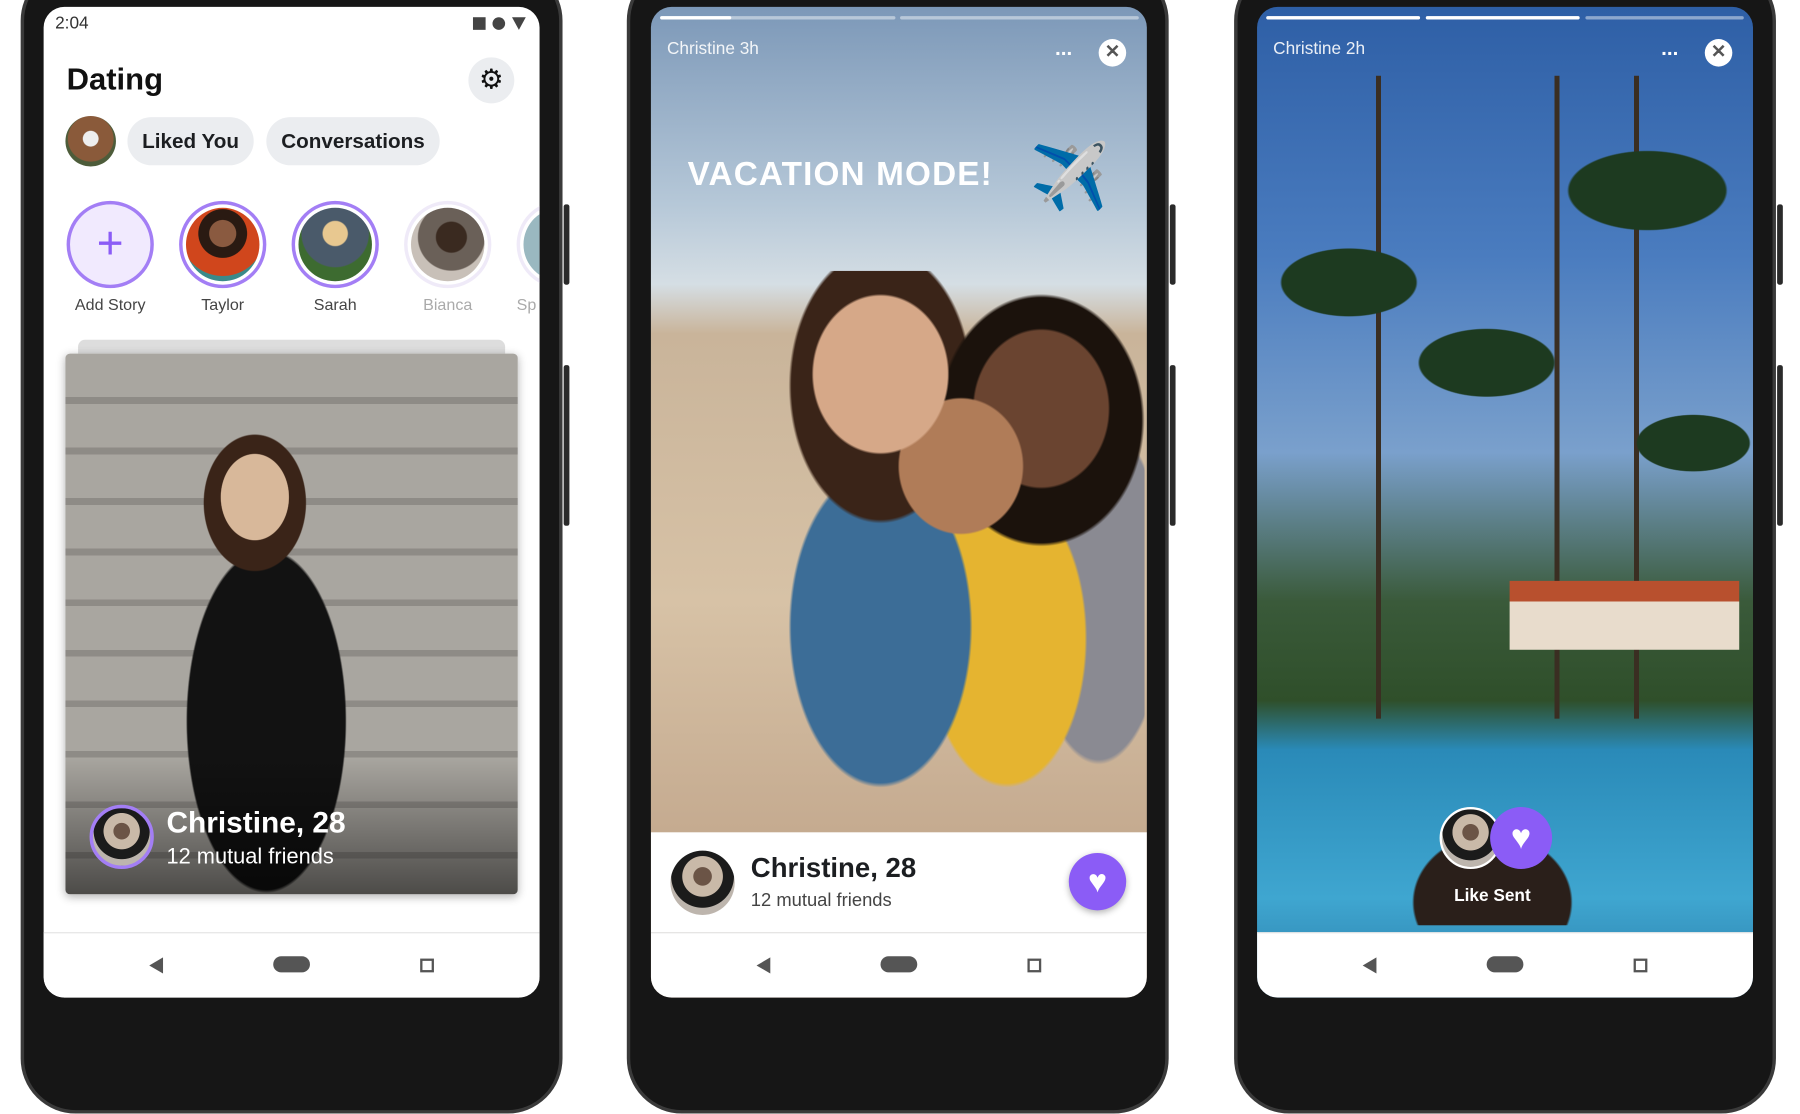 Image resolution: width=1800 pixels, height=1114 pixels. Describe the element at coordinates (353, 141) in the screenshot. I see `tab-conversations: Conversations` at that location.